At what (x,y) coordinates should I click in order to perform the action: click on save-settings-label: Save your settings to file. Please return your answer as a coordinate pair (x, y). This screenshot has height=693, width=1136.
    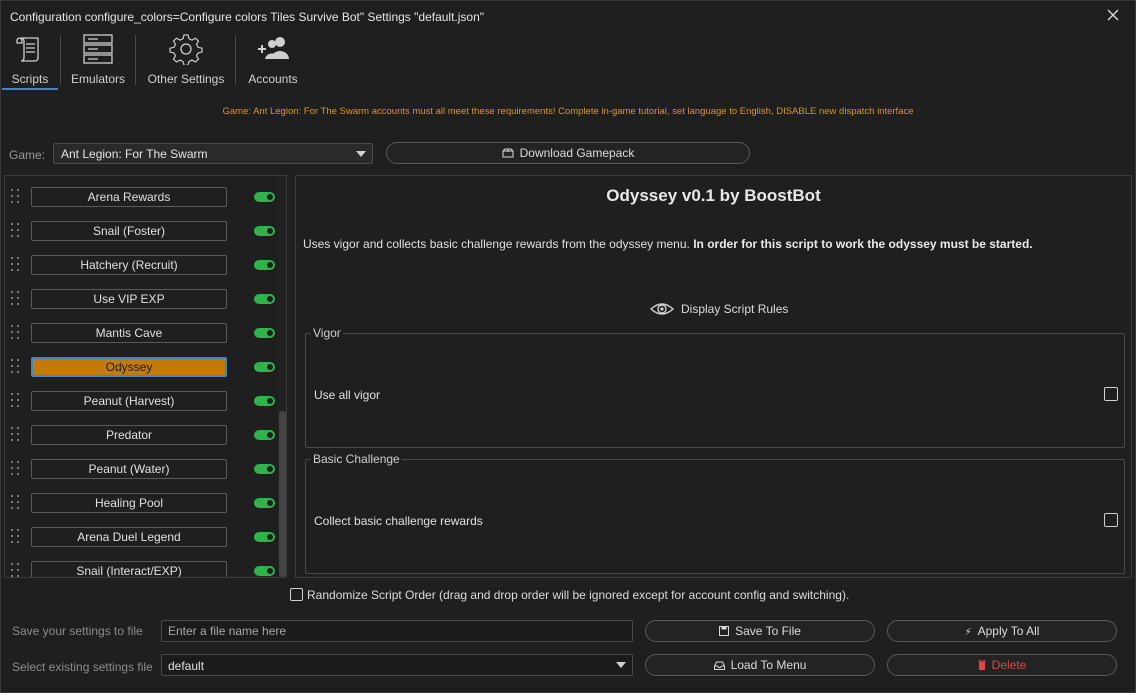
    Looking at the image, I should click on (77, 631).